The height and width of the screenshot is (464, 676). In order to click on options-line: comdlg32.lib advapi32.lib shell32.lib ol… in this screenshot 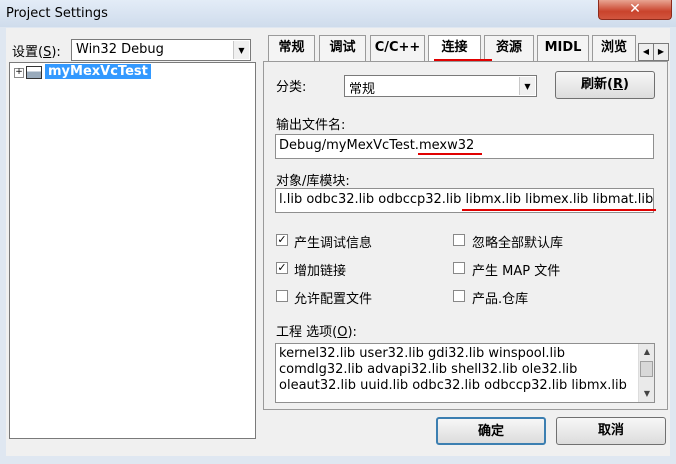, I will do `click(428, 369)`.